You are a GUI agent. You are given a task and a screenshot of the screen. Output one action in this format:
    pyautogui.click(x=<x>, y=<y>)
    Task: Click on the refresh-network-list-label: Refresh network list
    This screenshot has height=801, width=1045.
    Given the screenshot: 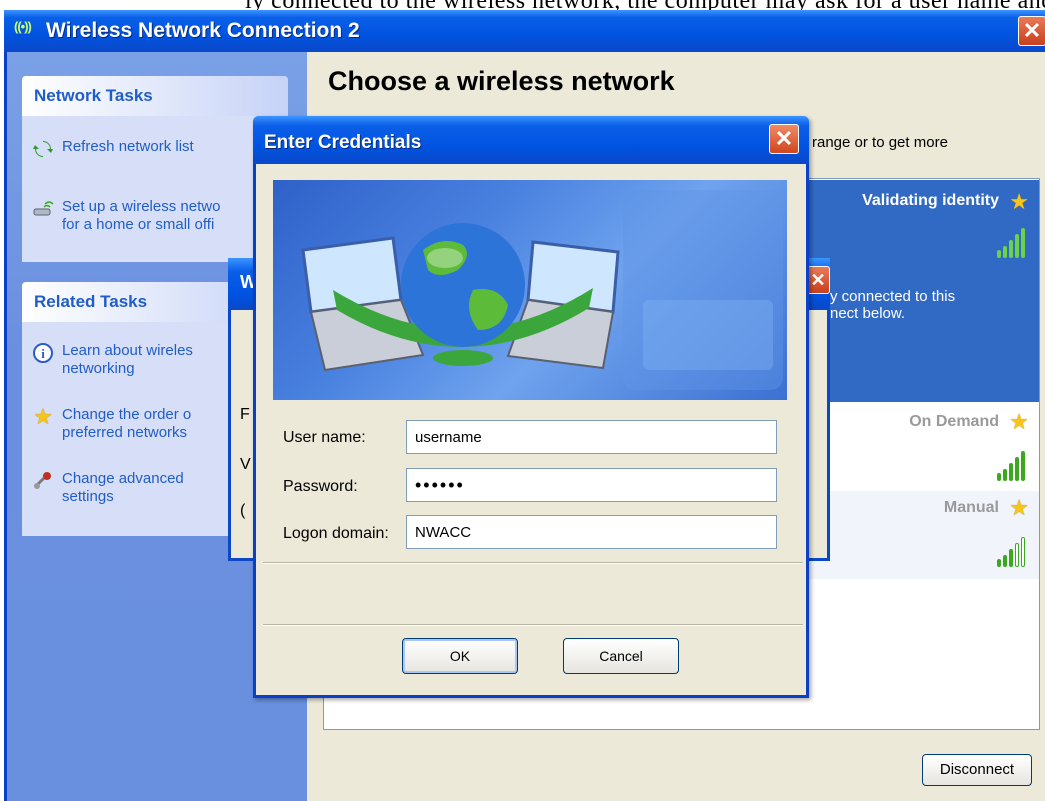 What is the action you would take?
    pyautogui.click(x=128, y=146)
    